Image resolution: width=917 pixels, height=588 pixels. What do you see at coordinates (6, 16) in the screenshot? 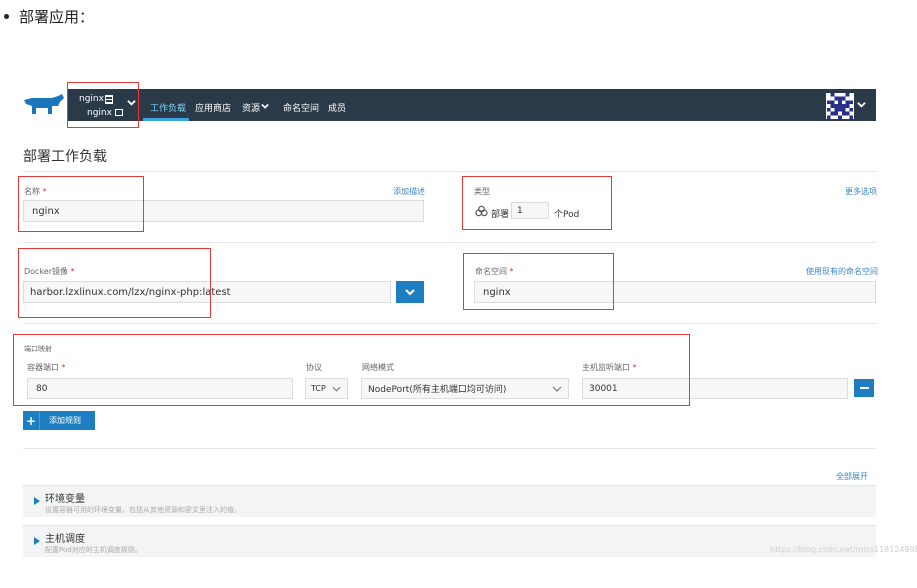
I see `bullet-dot` at bounding box center [6, 16].